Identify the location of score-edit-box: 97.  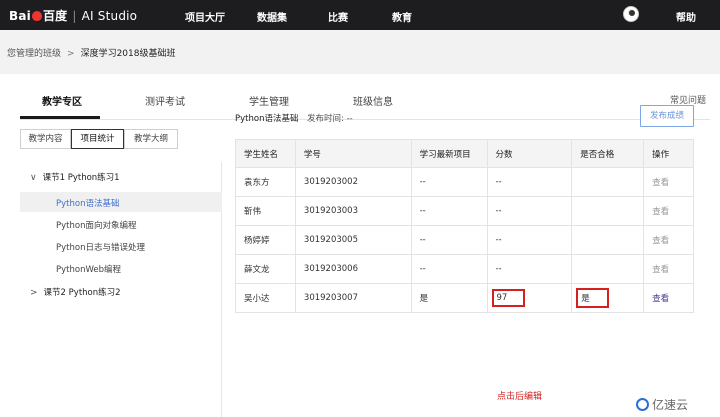
(508, 298).